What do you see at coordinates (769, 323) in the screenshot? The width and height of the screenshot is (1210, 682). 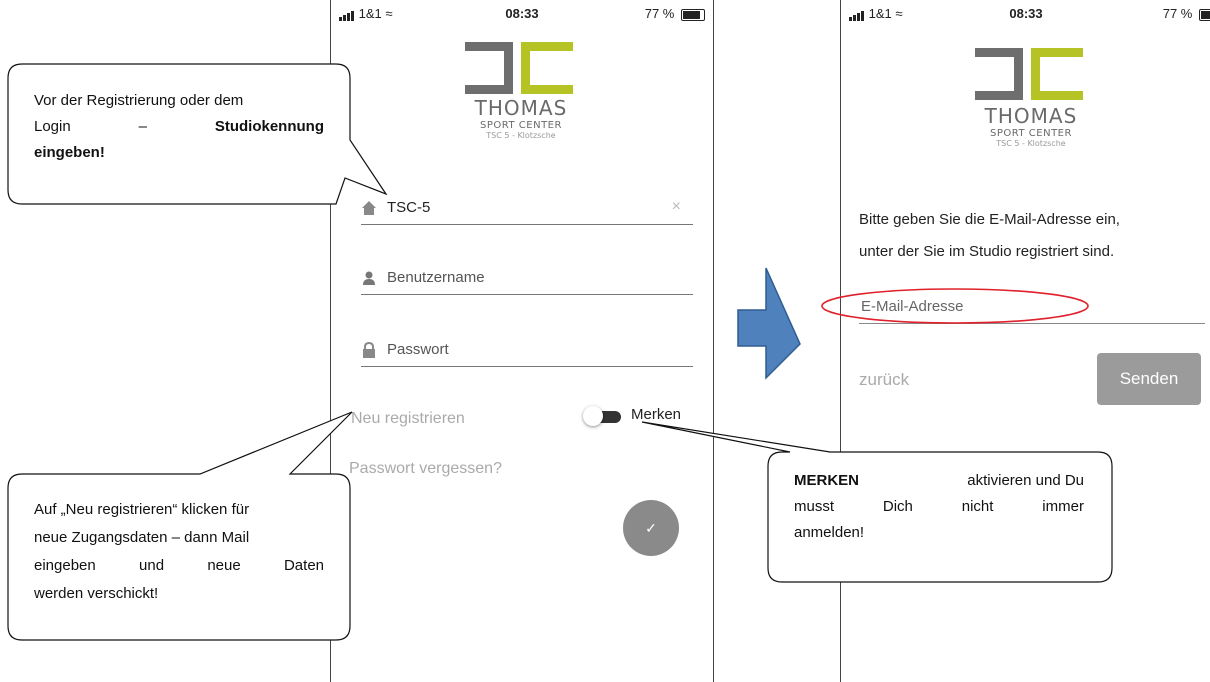 I see `arrow-right-icon` at bounding box center [769, 323].